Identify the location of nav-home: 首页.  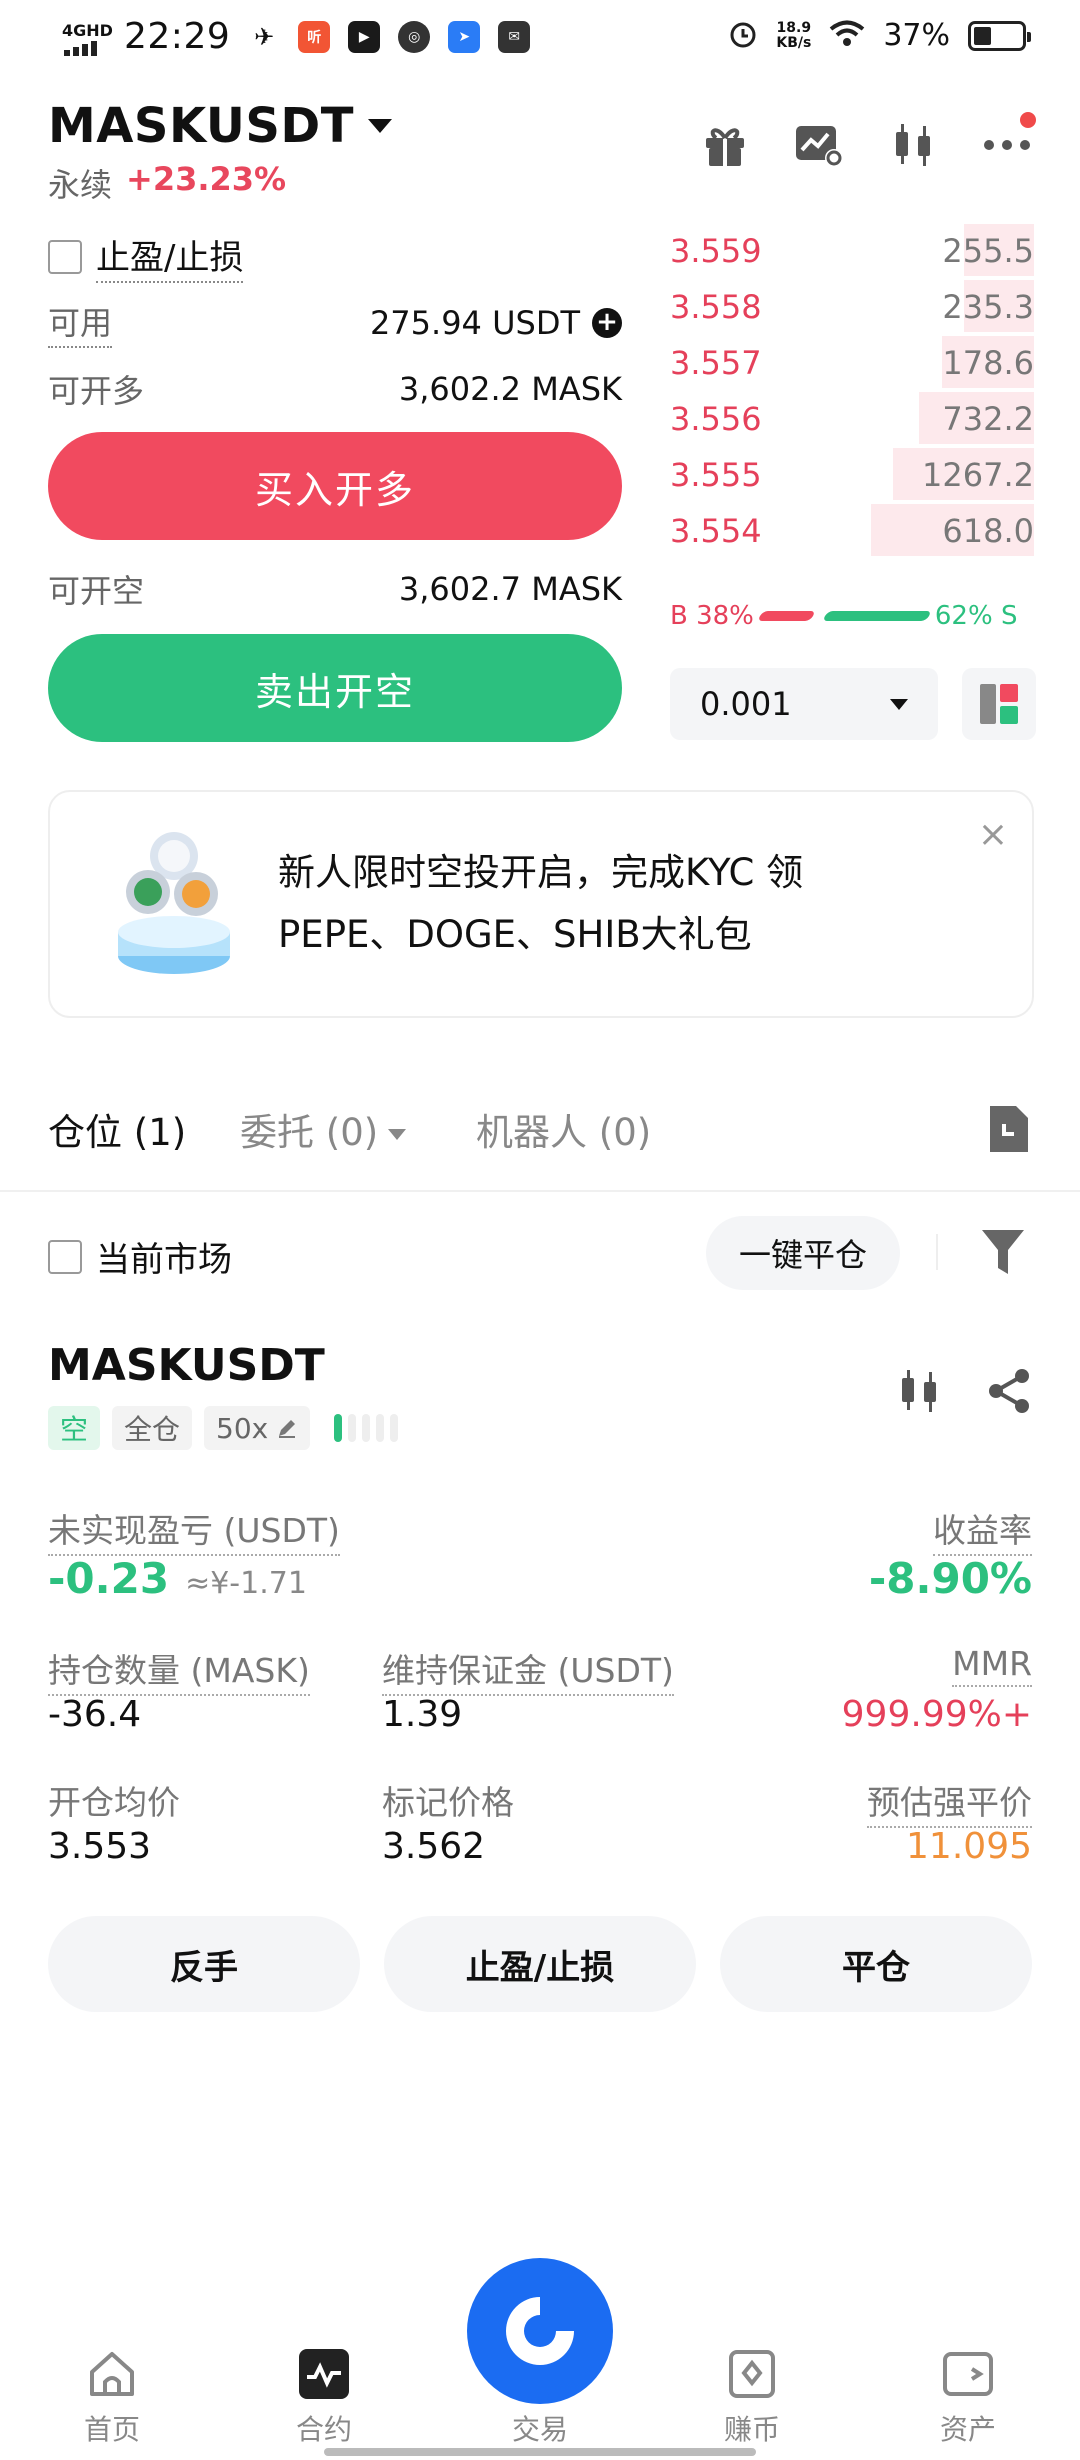
(112, 2398).